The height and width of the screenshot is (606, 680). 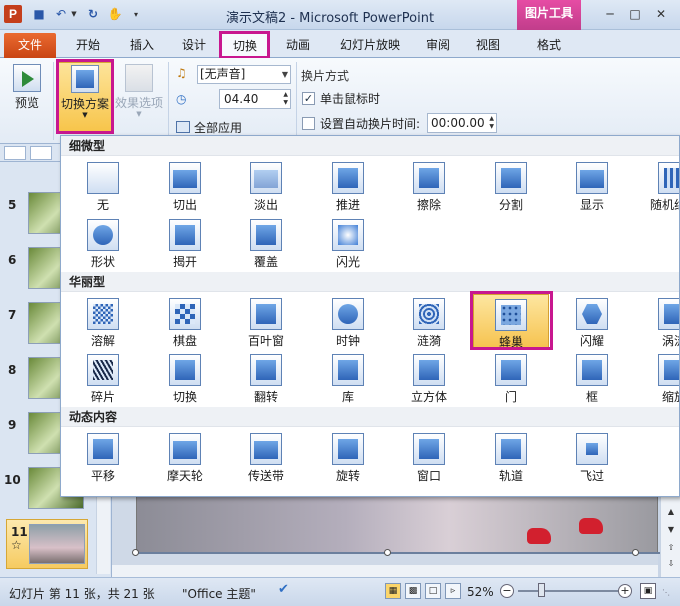 I want to click on transition-cut: 切出, so click(x=185, y=186).